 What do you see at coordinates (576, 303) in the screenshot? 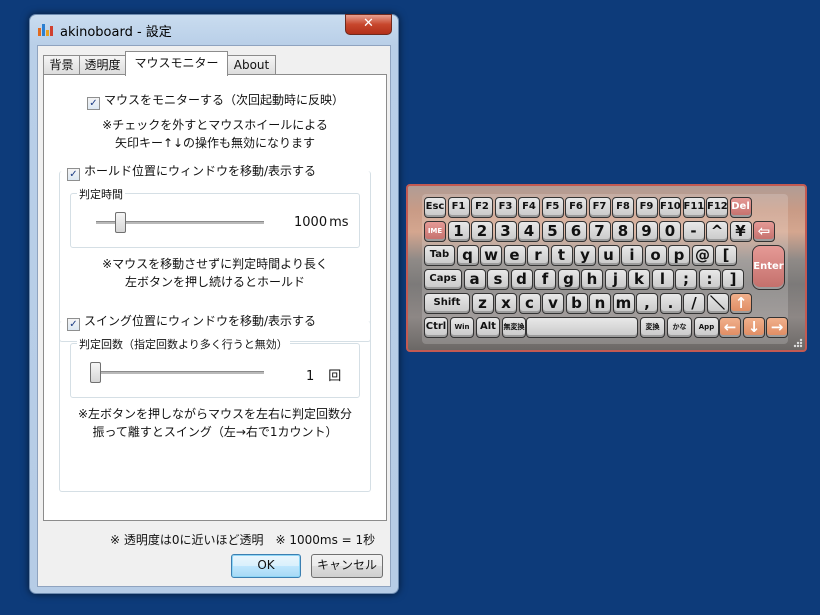
I see `key-b: b` at bounding box center [576, 303].